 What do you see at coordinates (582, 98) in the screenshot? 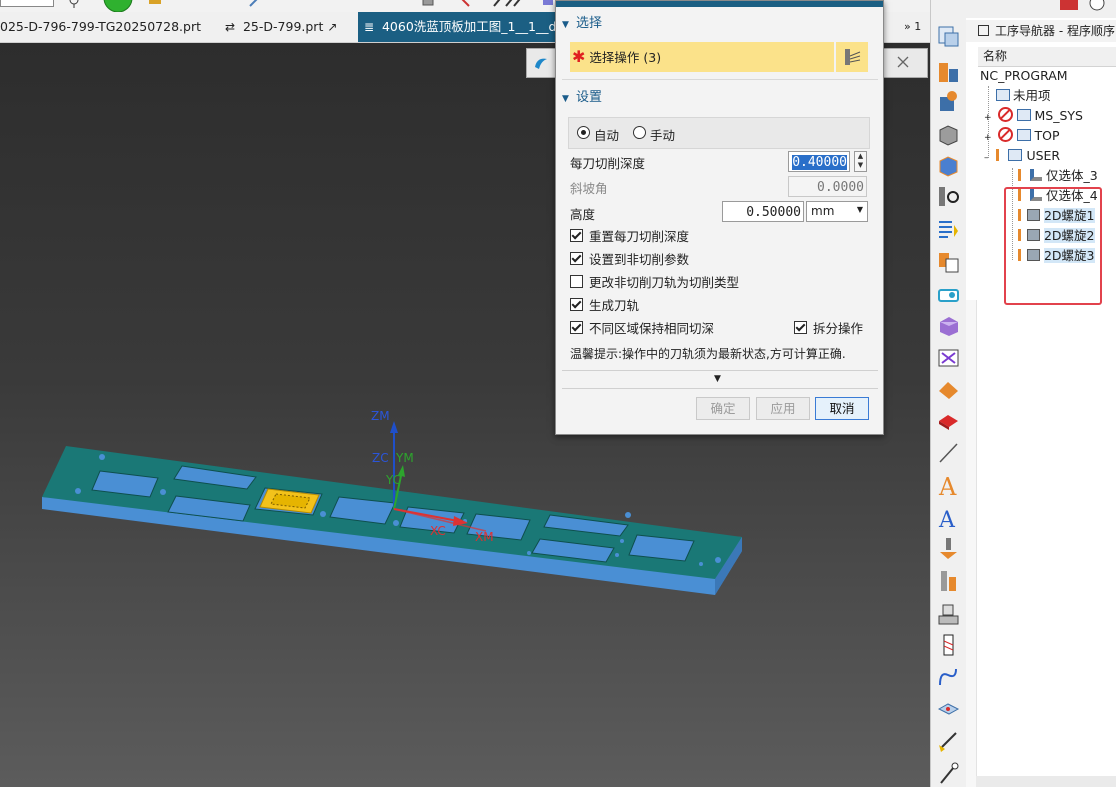
I see `settings-section-header: ▼ 设置` at bounding box center [582, 98].